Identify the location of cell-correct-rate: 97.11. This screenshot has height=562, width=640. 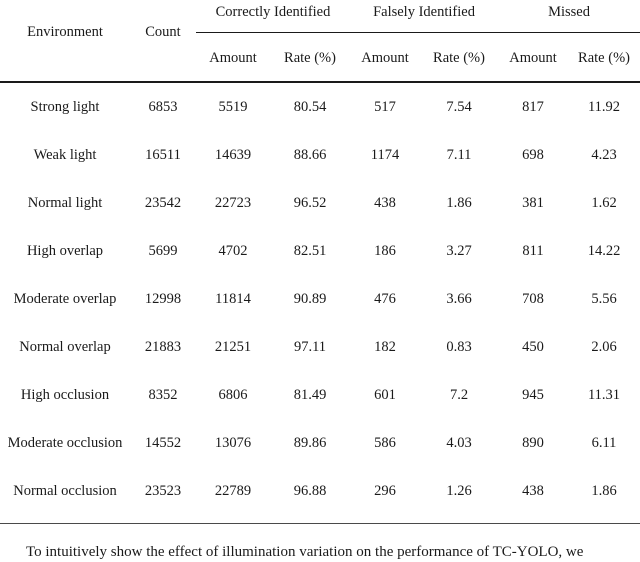
(310, 346).